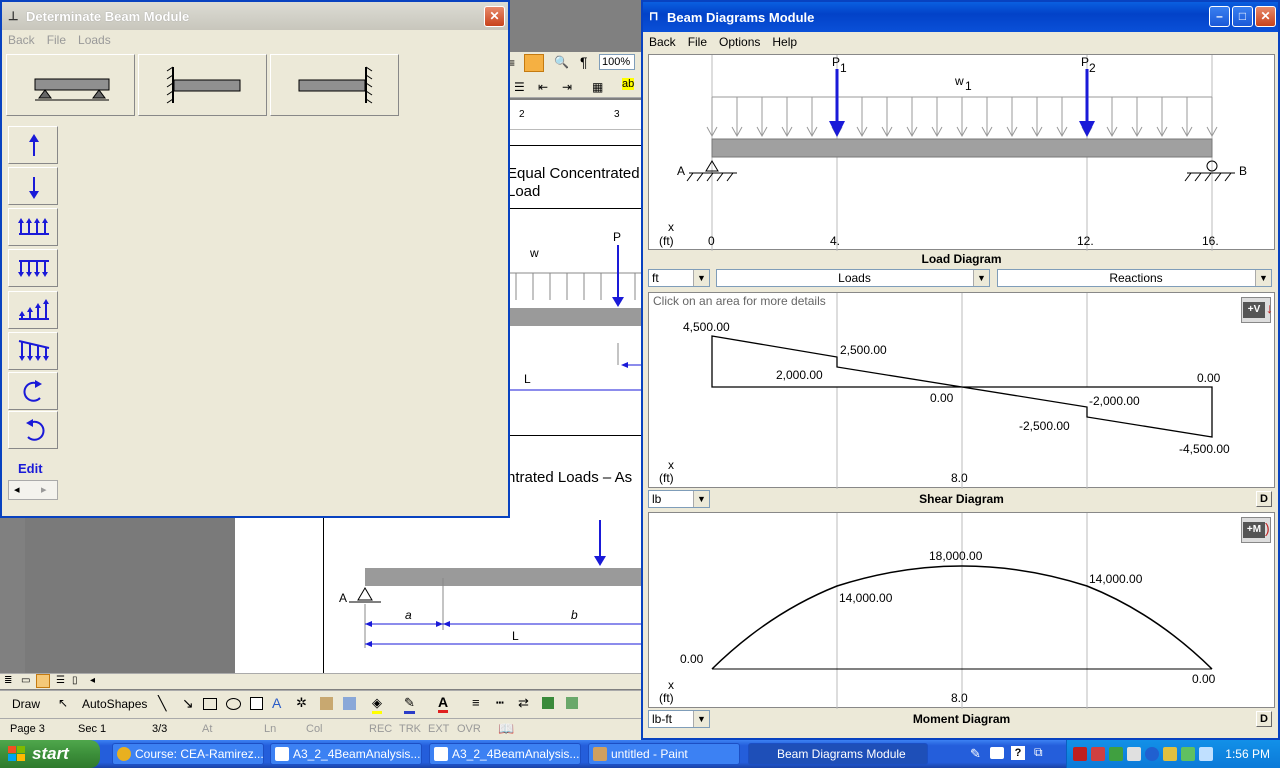  I want to click on volume-icon, so click(1098, 754).